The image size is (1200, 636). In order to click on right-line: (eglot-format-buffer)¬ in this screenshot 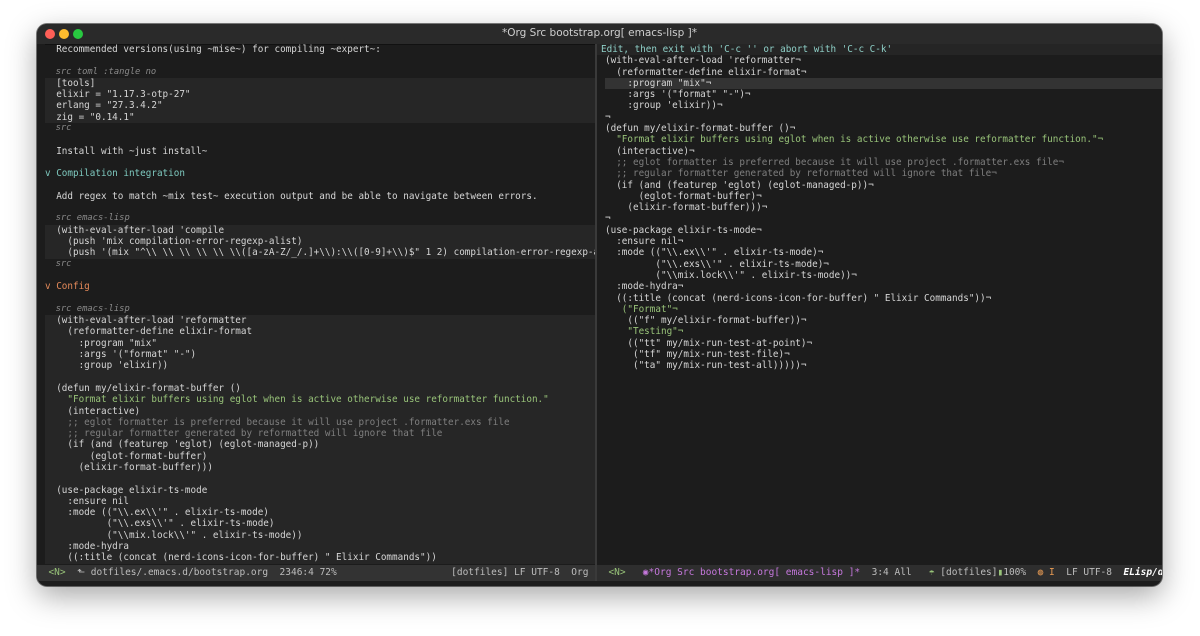, I will do `click(883, 196)`.